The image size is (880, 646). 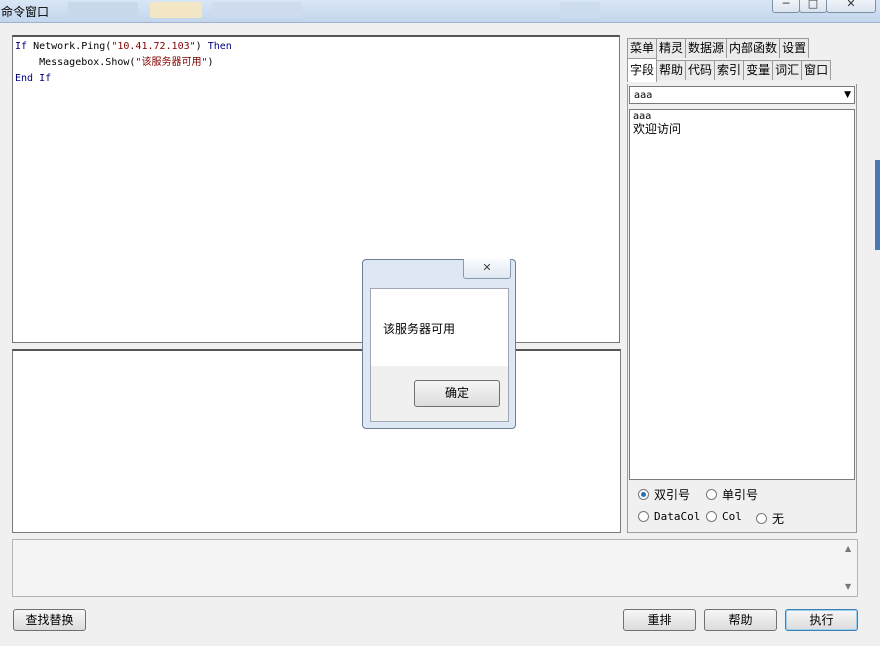 What do you see at coordinates (821, 620) in the screenshot?
I see `execute-button: 执行` at bounding box center [821, 620].